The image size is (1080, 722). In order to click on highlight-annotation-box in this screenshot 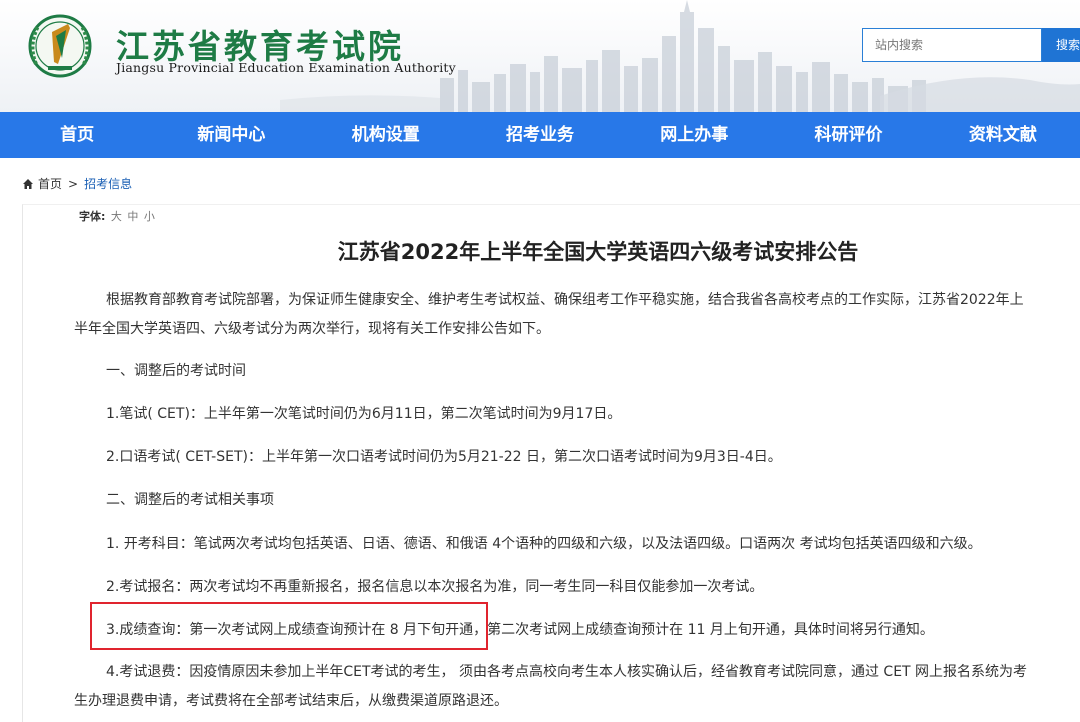, I will do `click(289, 626)`.